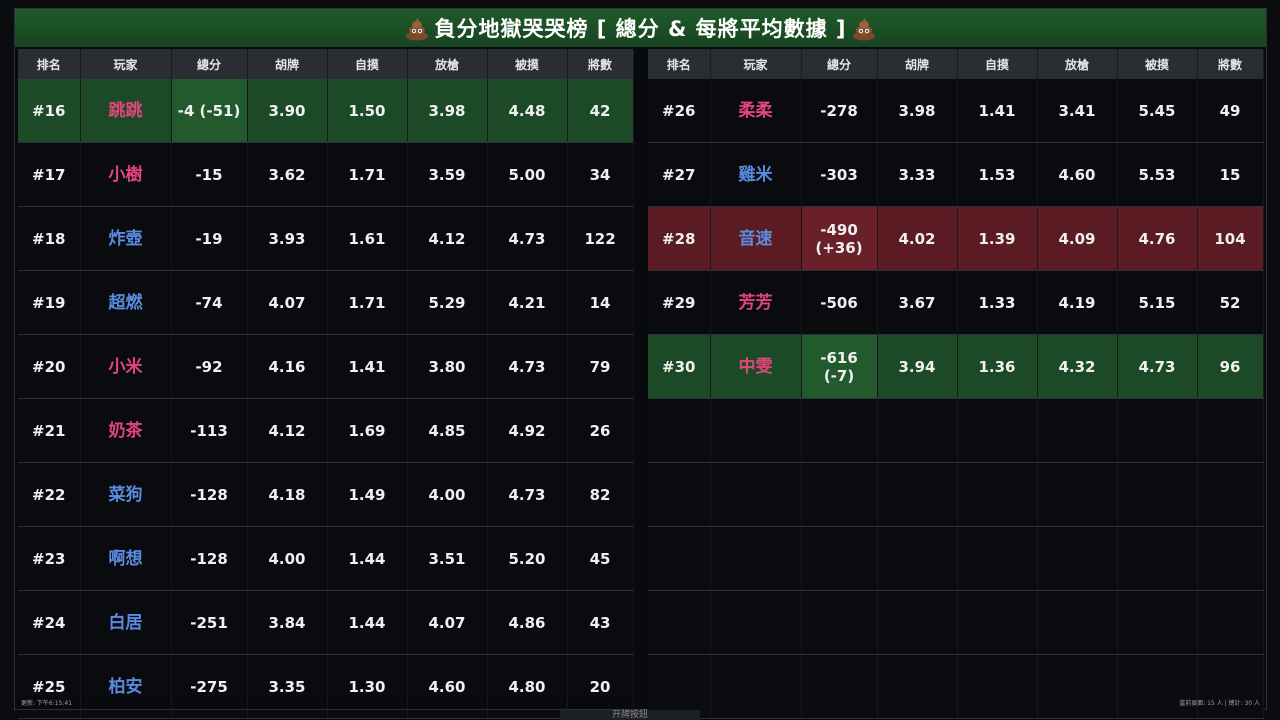 This screenshot has width=1280, height=720. I want to click on table-row: #20 小米 -92 4.16 1.41 3.80 4.73 79, so click(326, 366).